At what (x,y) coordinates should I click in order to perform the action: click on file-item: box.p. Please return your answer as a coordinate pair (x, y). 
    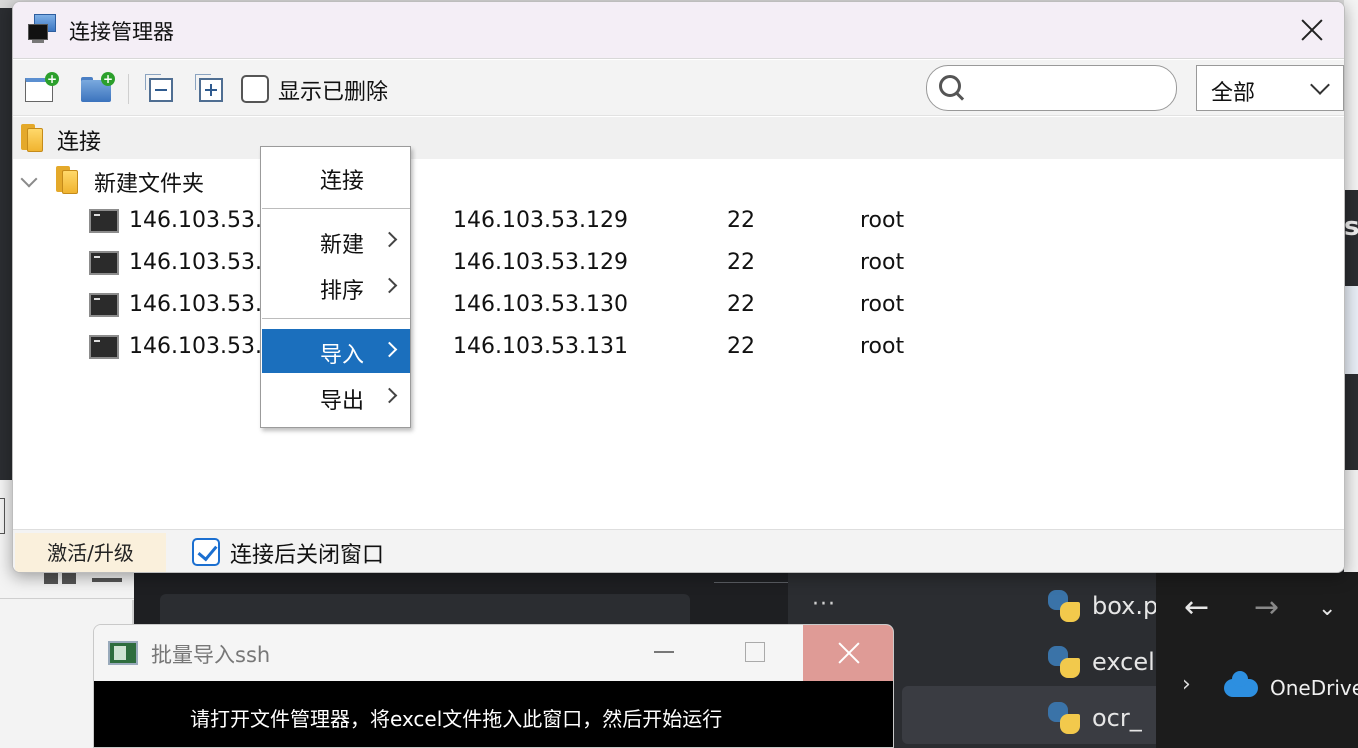
    Looking at the image, I should click on (1102, 606).